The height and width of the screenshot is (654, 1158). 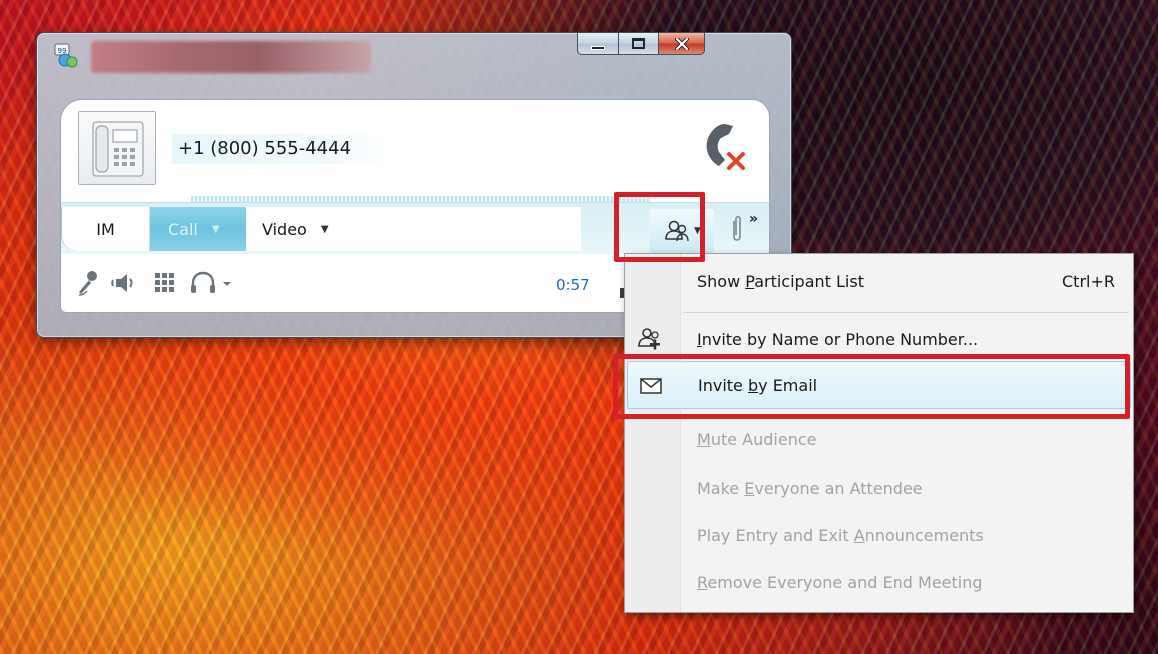 I want to click on shortcut-label: Ctrl+R, so click(x=1088, y=281).